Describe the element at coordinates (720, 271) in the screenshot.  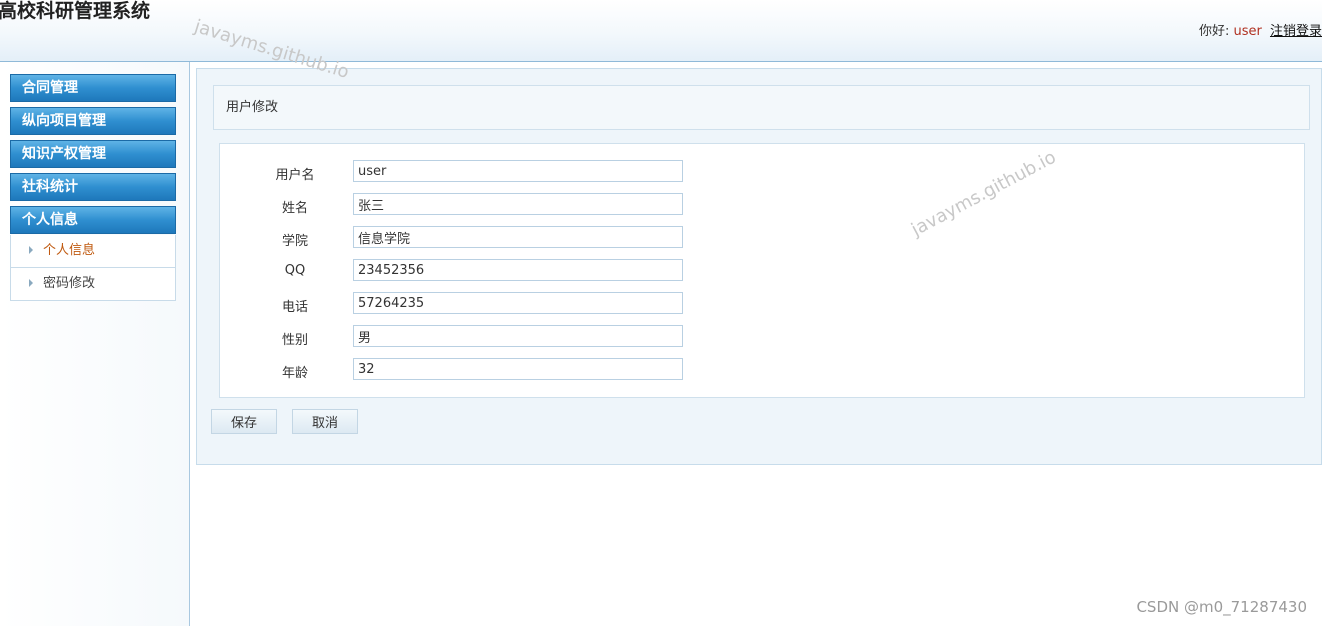
I see `form-row-qq: QQ` at that location.